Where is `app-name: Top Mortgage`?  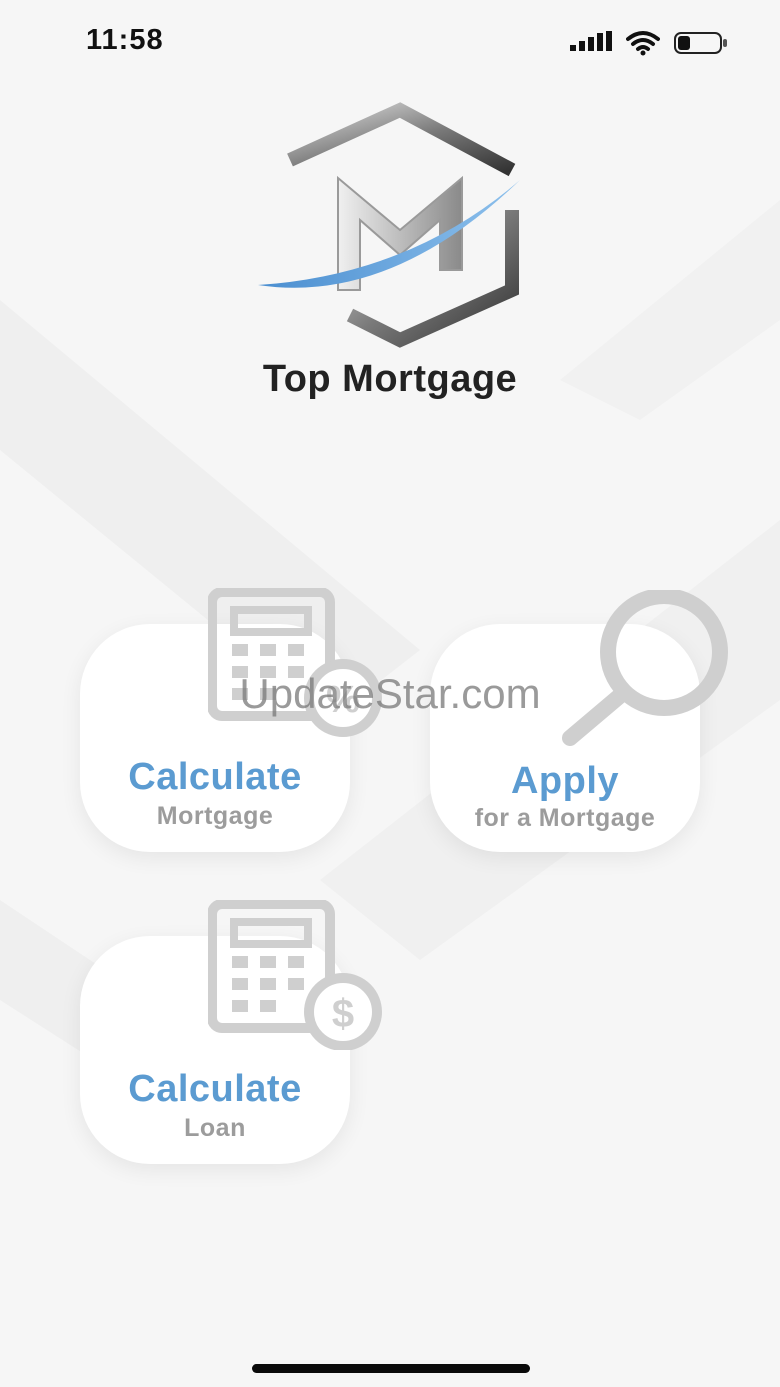
app-name: Top Mortgage is located at coordinates (390, 379).